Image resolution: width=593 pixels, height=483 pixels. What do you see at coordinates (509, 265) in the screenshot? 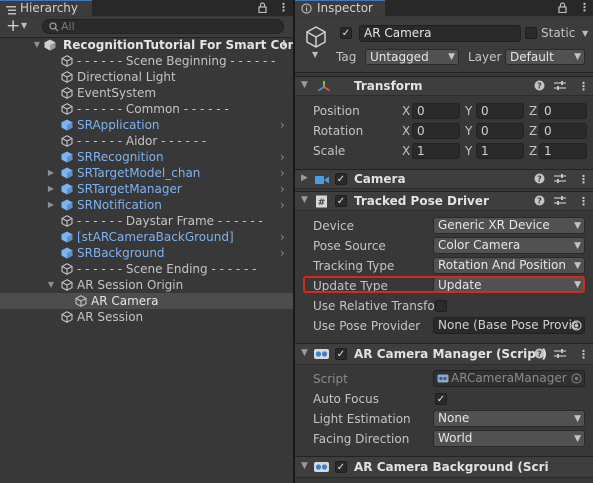
I see `tracking-type-dropdown: Rotation And Position ▼` at bounding box center [509, 265].